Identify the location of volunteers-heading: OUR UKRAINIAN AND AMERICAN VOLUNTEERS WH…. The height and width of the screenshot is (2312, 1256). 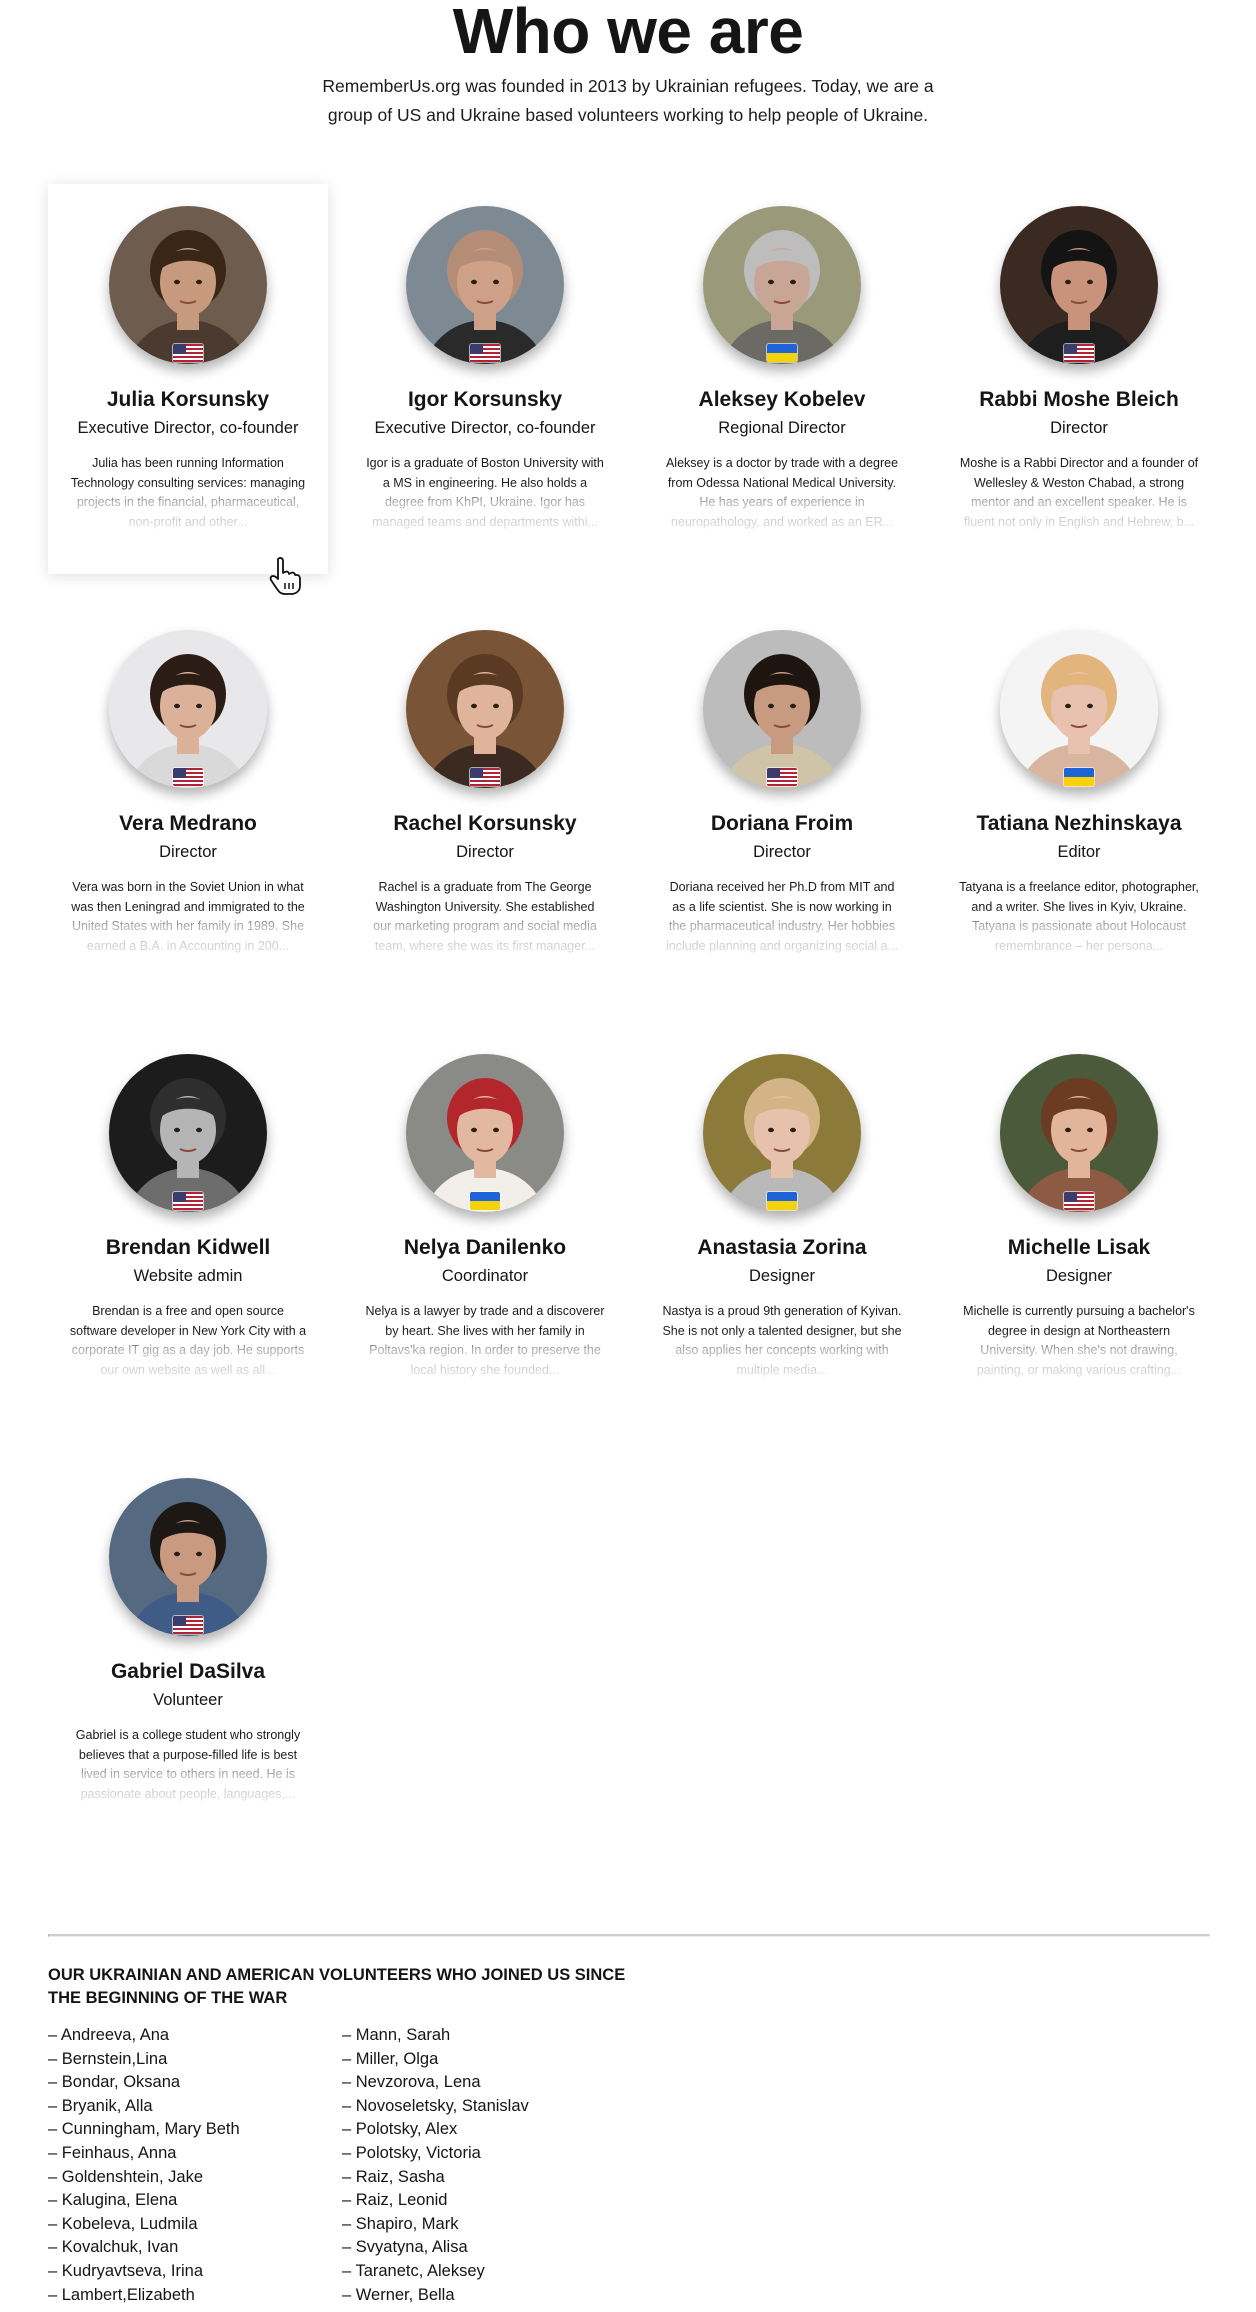
(337, 1986).